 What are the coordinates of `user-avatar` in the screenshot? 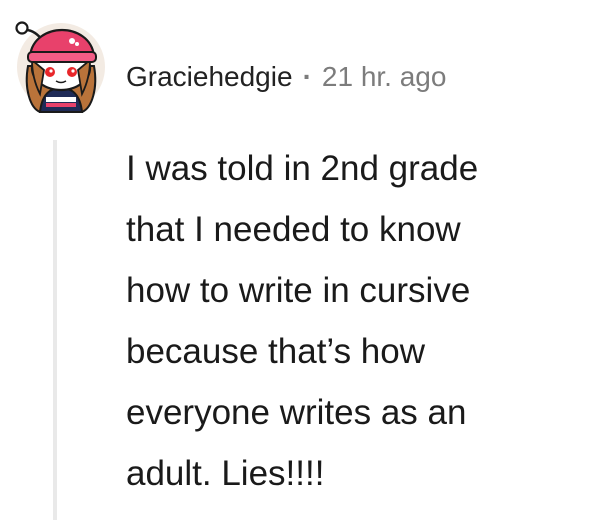 It's located at (59, 61).